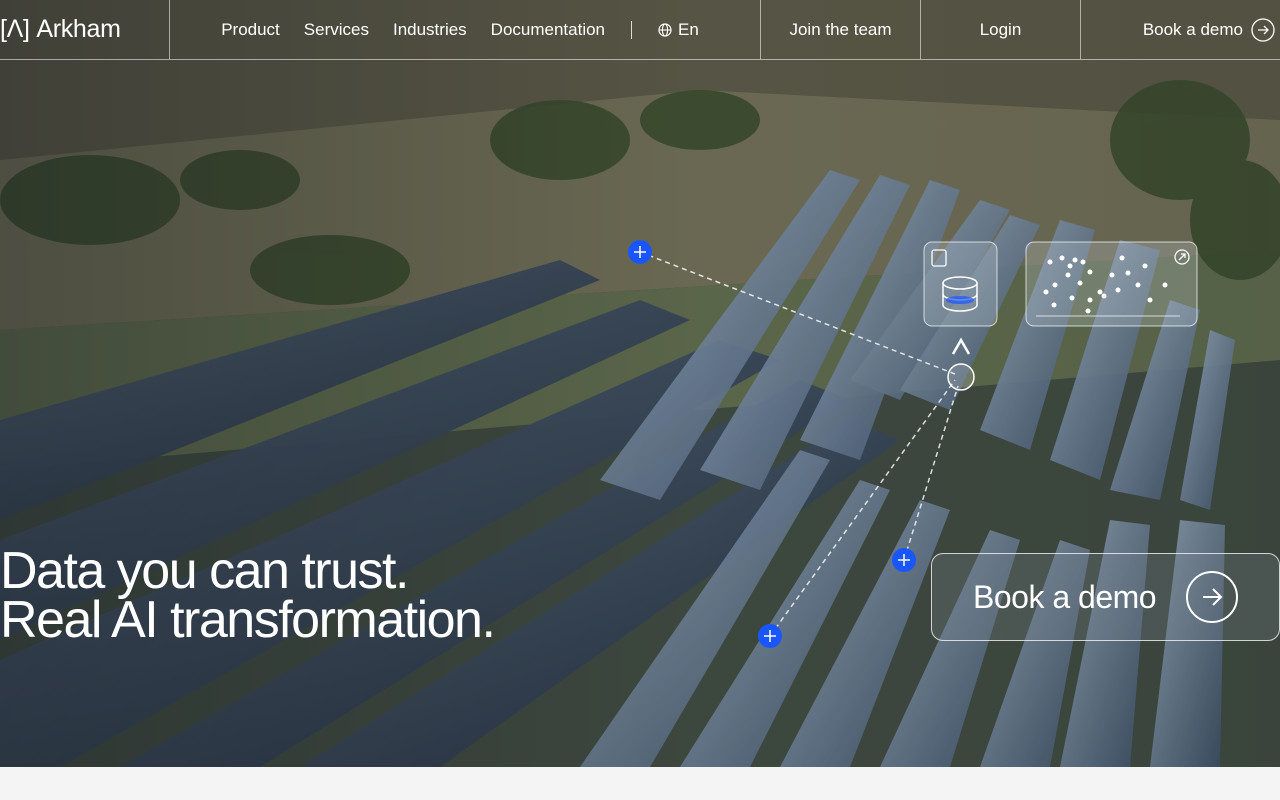  What do you see at coordinates (960, 284) in the screenshot?
I see `database-icon` at bounding box center [960, 284].